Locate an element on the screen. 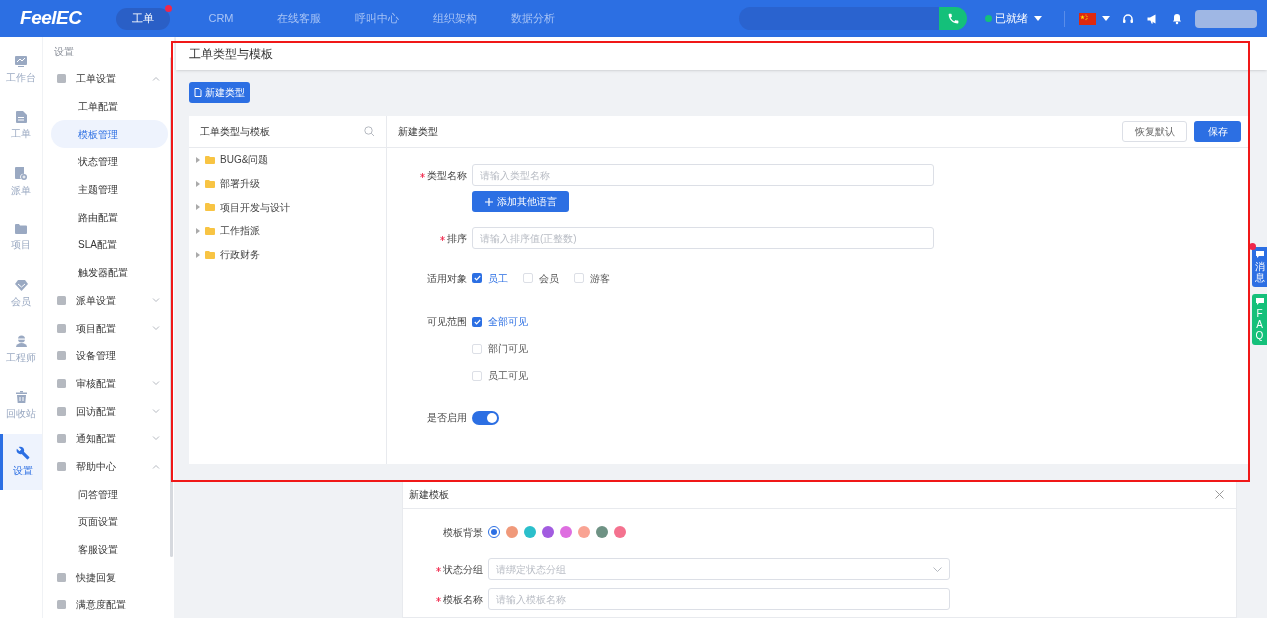  sidebar-subitem: 页面设置 is located at coordinates (109, 522).